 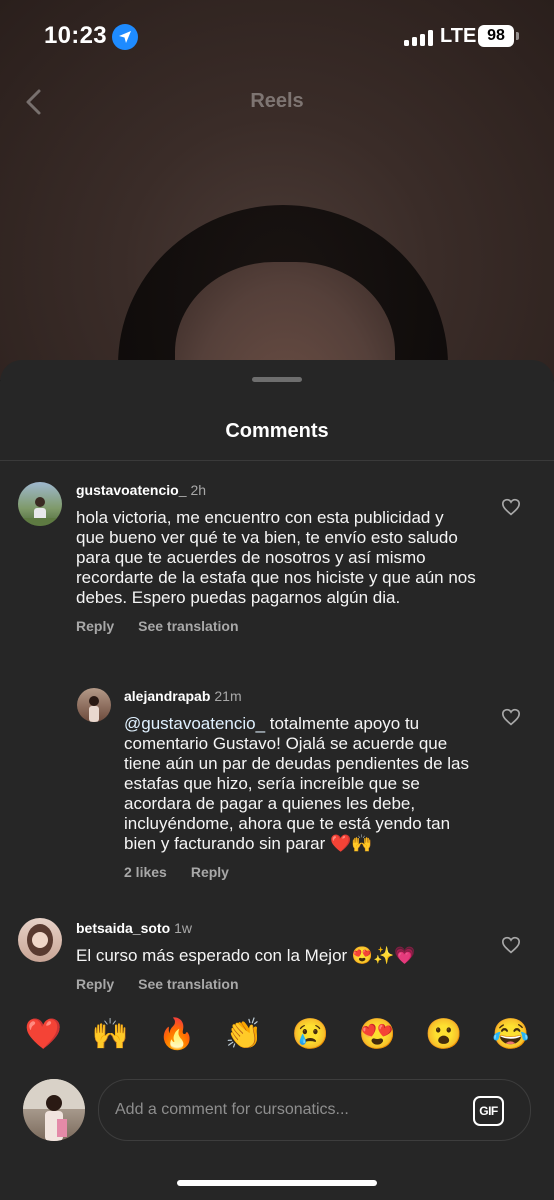 What do you see at coordinates (488, 1111) in the screenshot?
I see `gif-button: GIF` at bounding box center [488, 1111].